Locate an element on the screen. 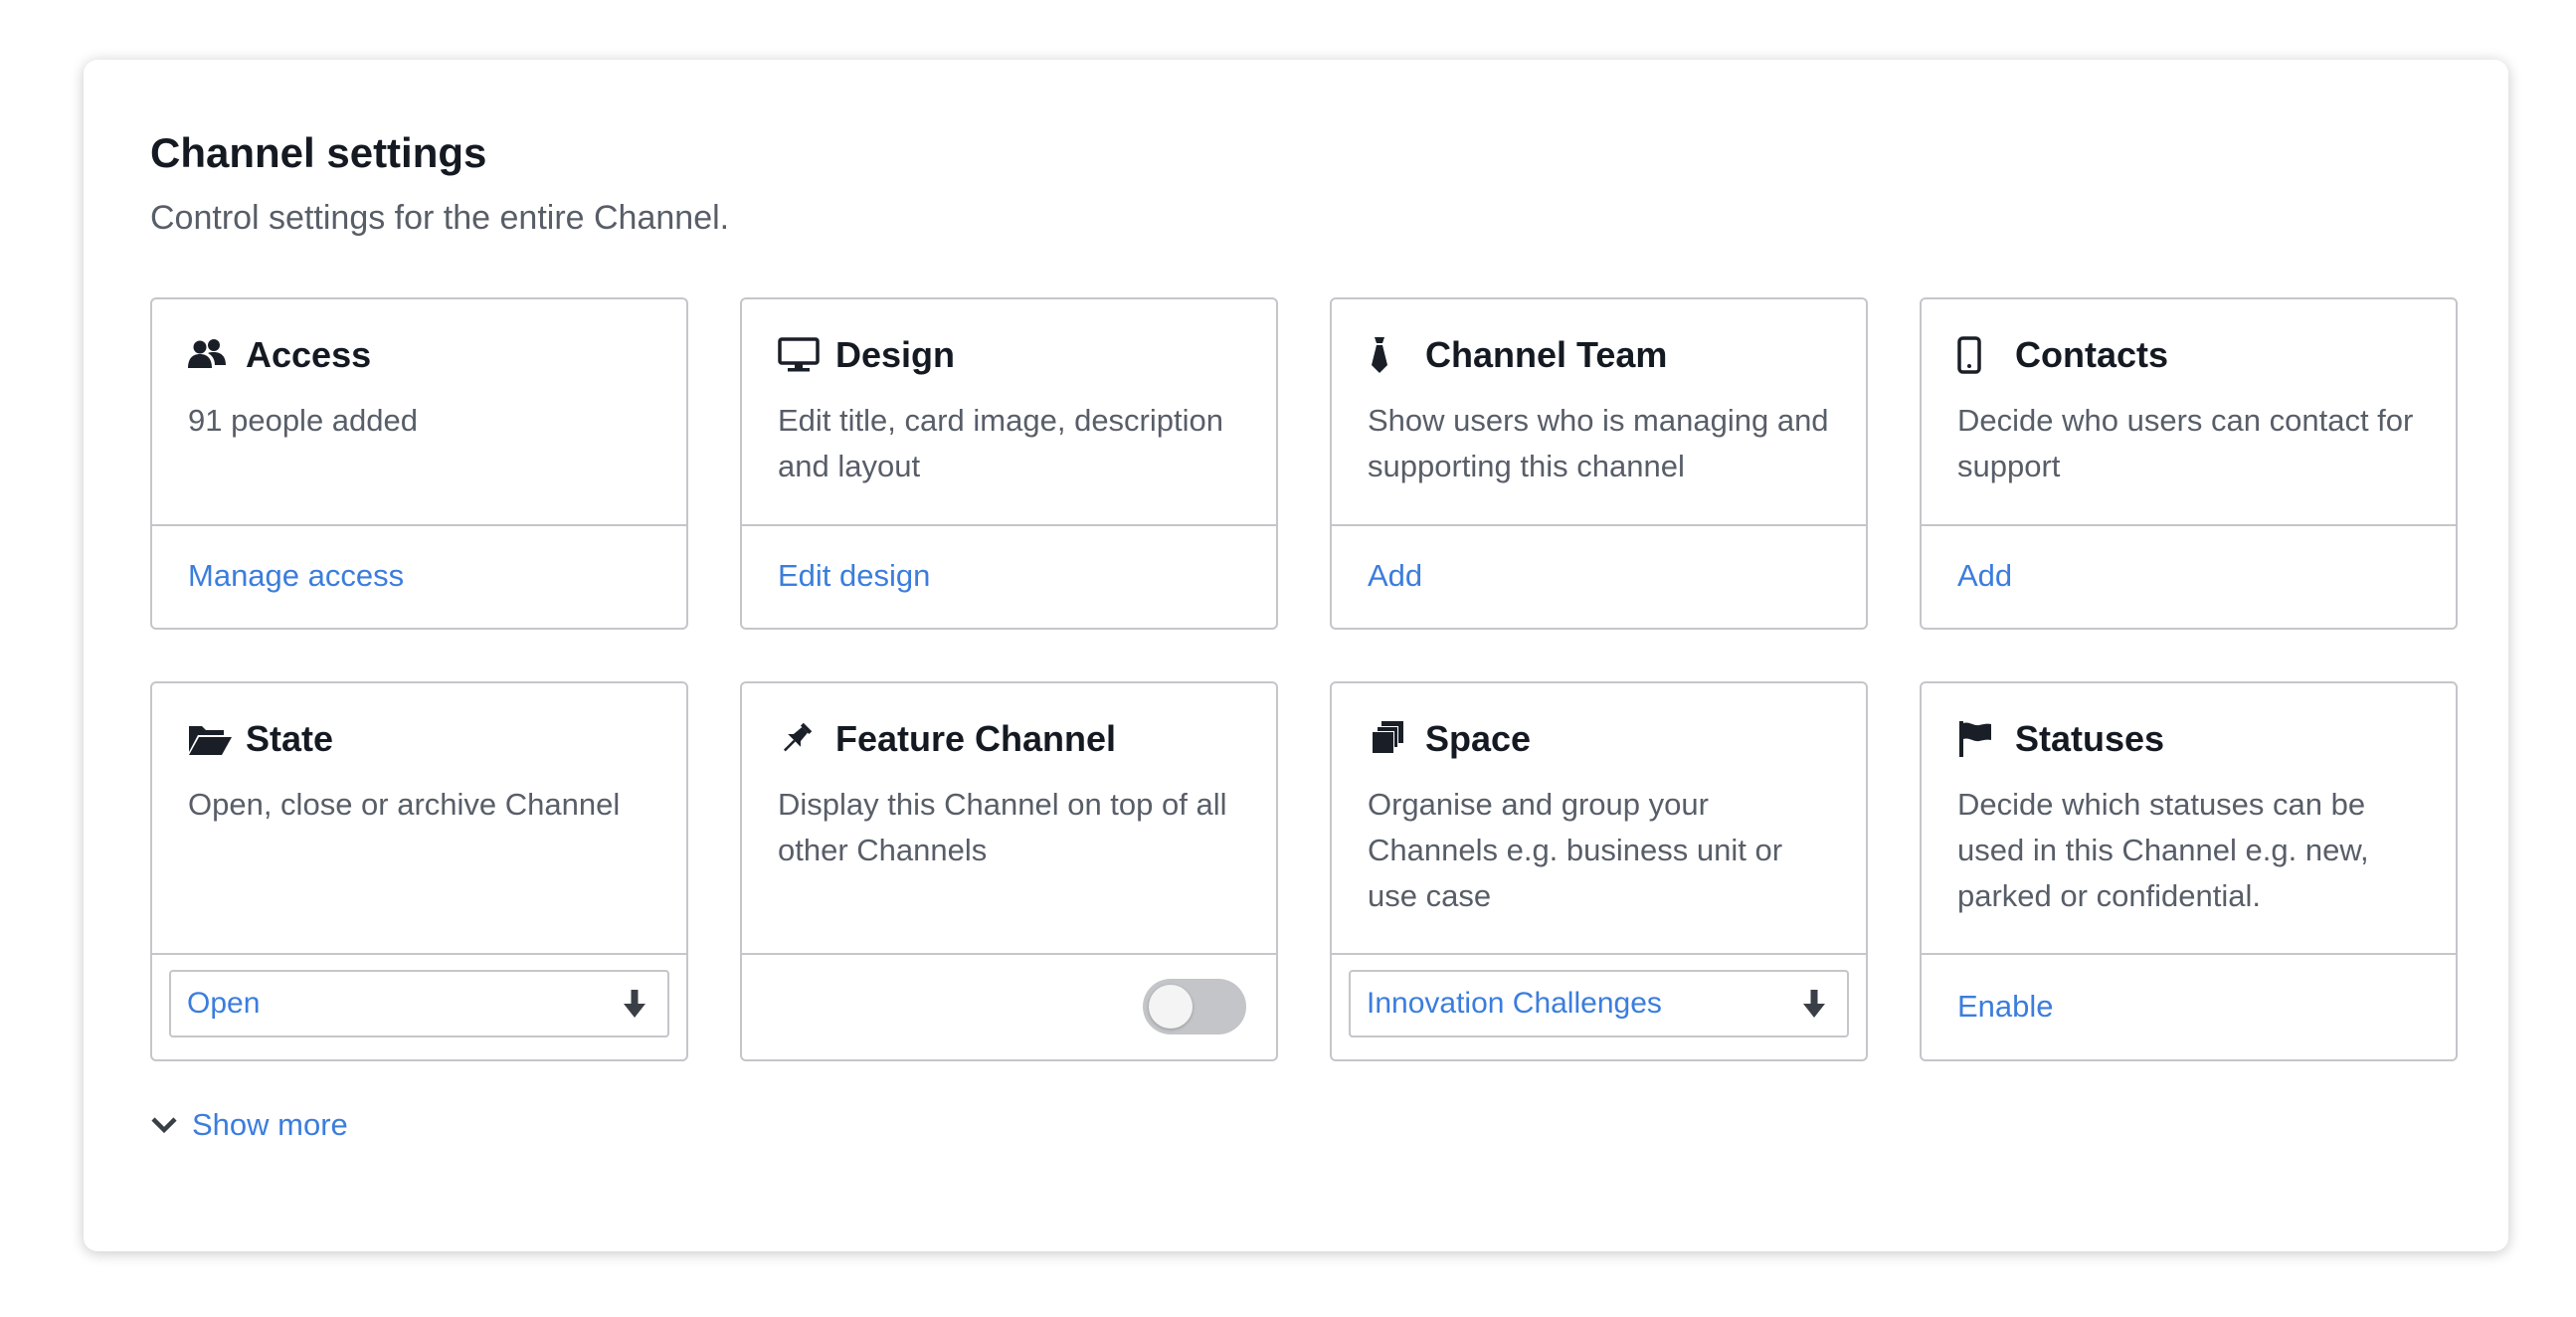 Image resolution: width=2576 pixels, height=1317 pixels. state-select-value: Open is located at coordinates (224, 1003).